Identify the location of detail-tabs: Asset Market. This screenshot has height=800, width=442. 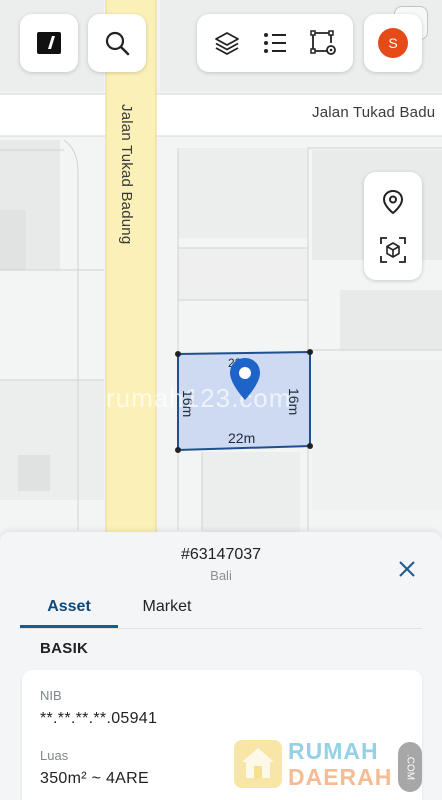
(221, 613).